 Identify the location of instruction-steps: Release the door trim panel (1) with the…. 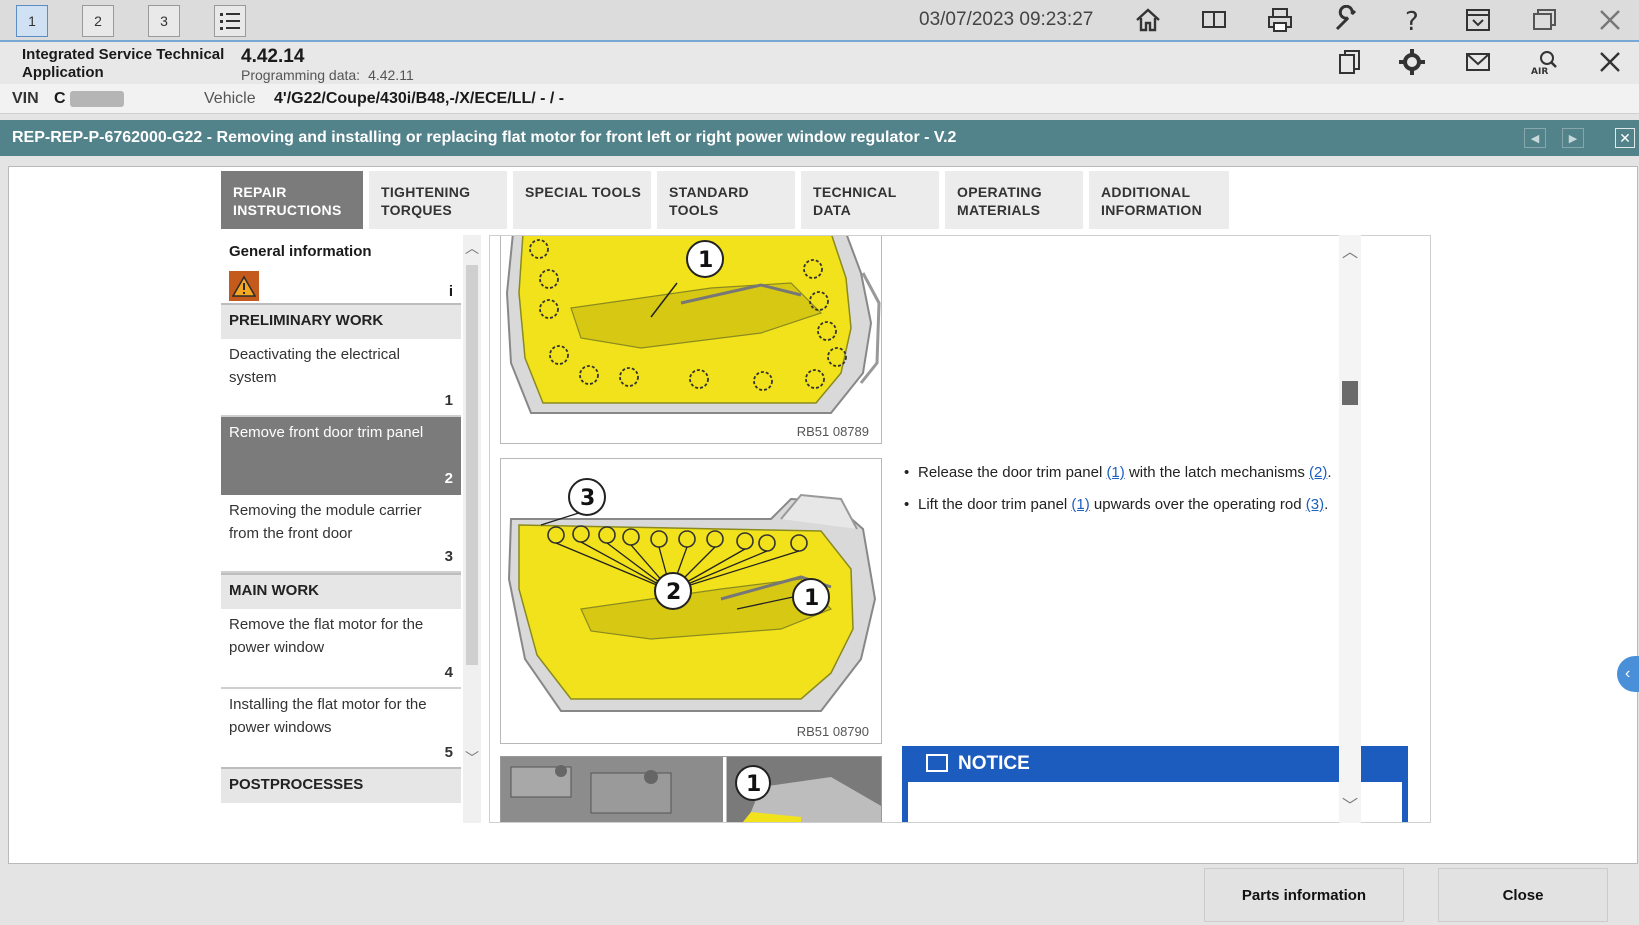
(1152, 496).